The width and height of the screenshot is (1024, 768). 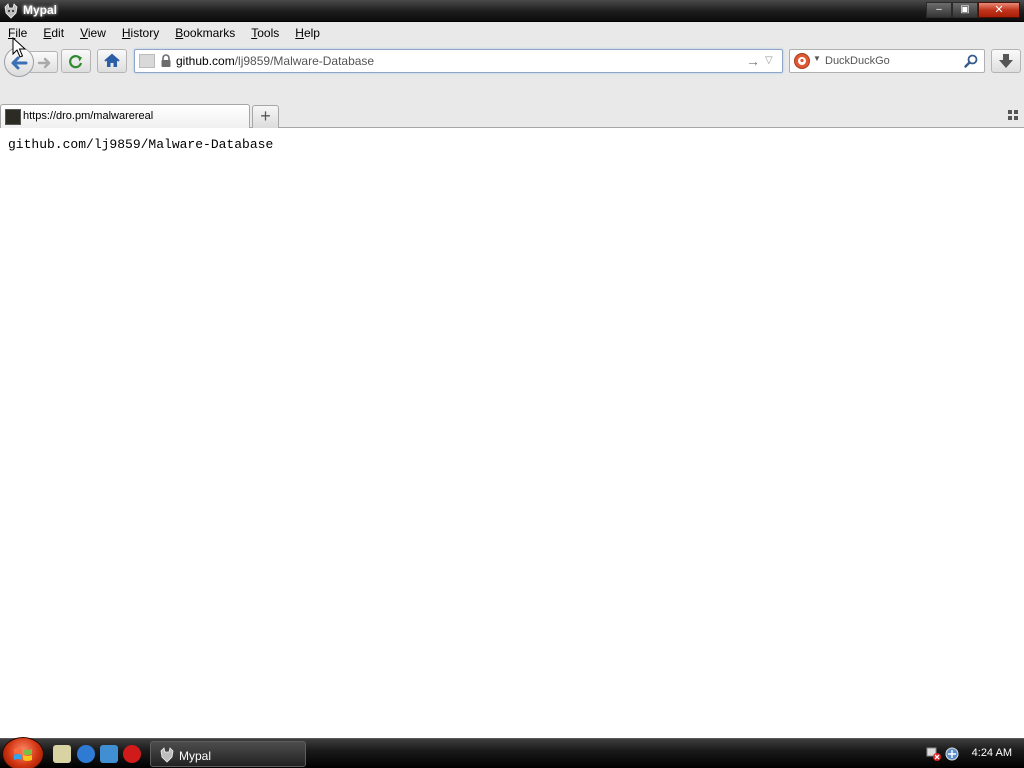 I want to click on home-button, so click(x=112, y=61).